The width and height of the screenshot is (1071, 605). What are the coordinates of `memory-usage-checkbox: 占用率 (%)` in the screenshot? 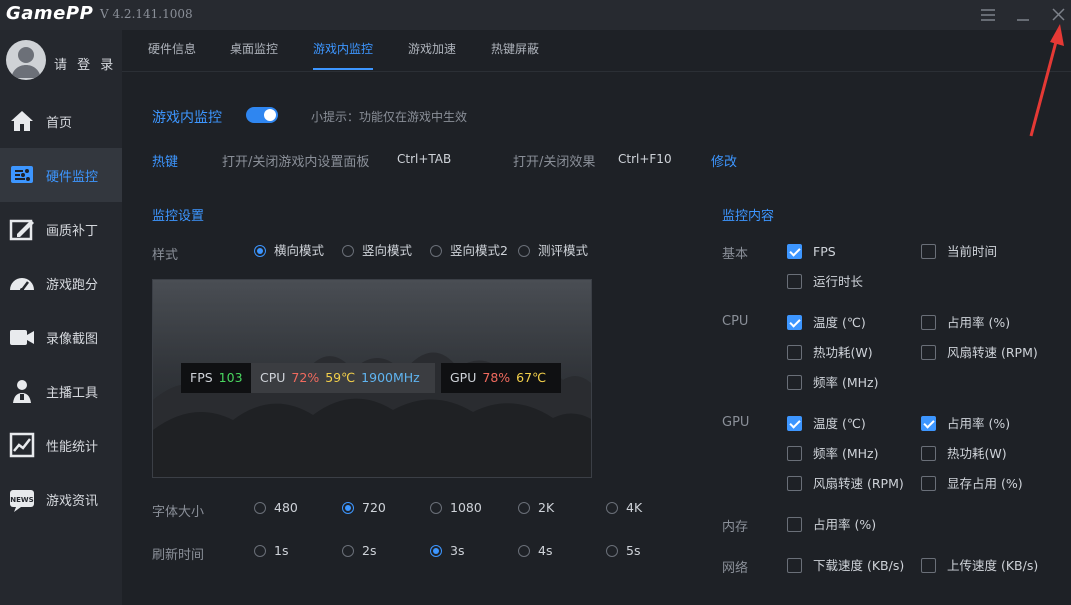 It's located at (831, 525).